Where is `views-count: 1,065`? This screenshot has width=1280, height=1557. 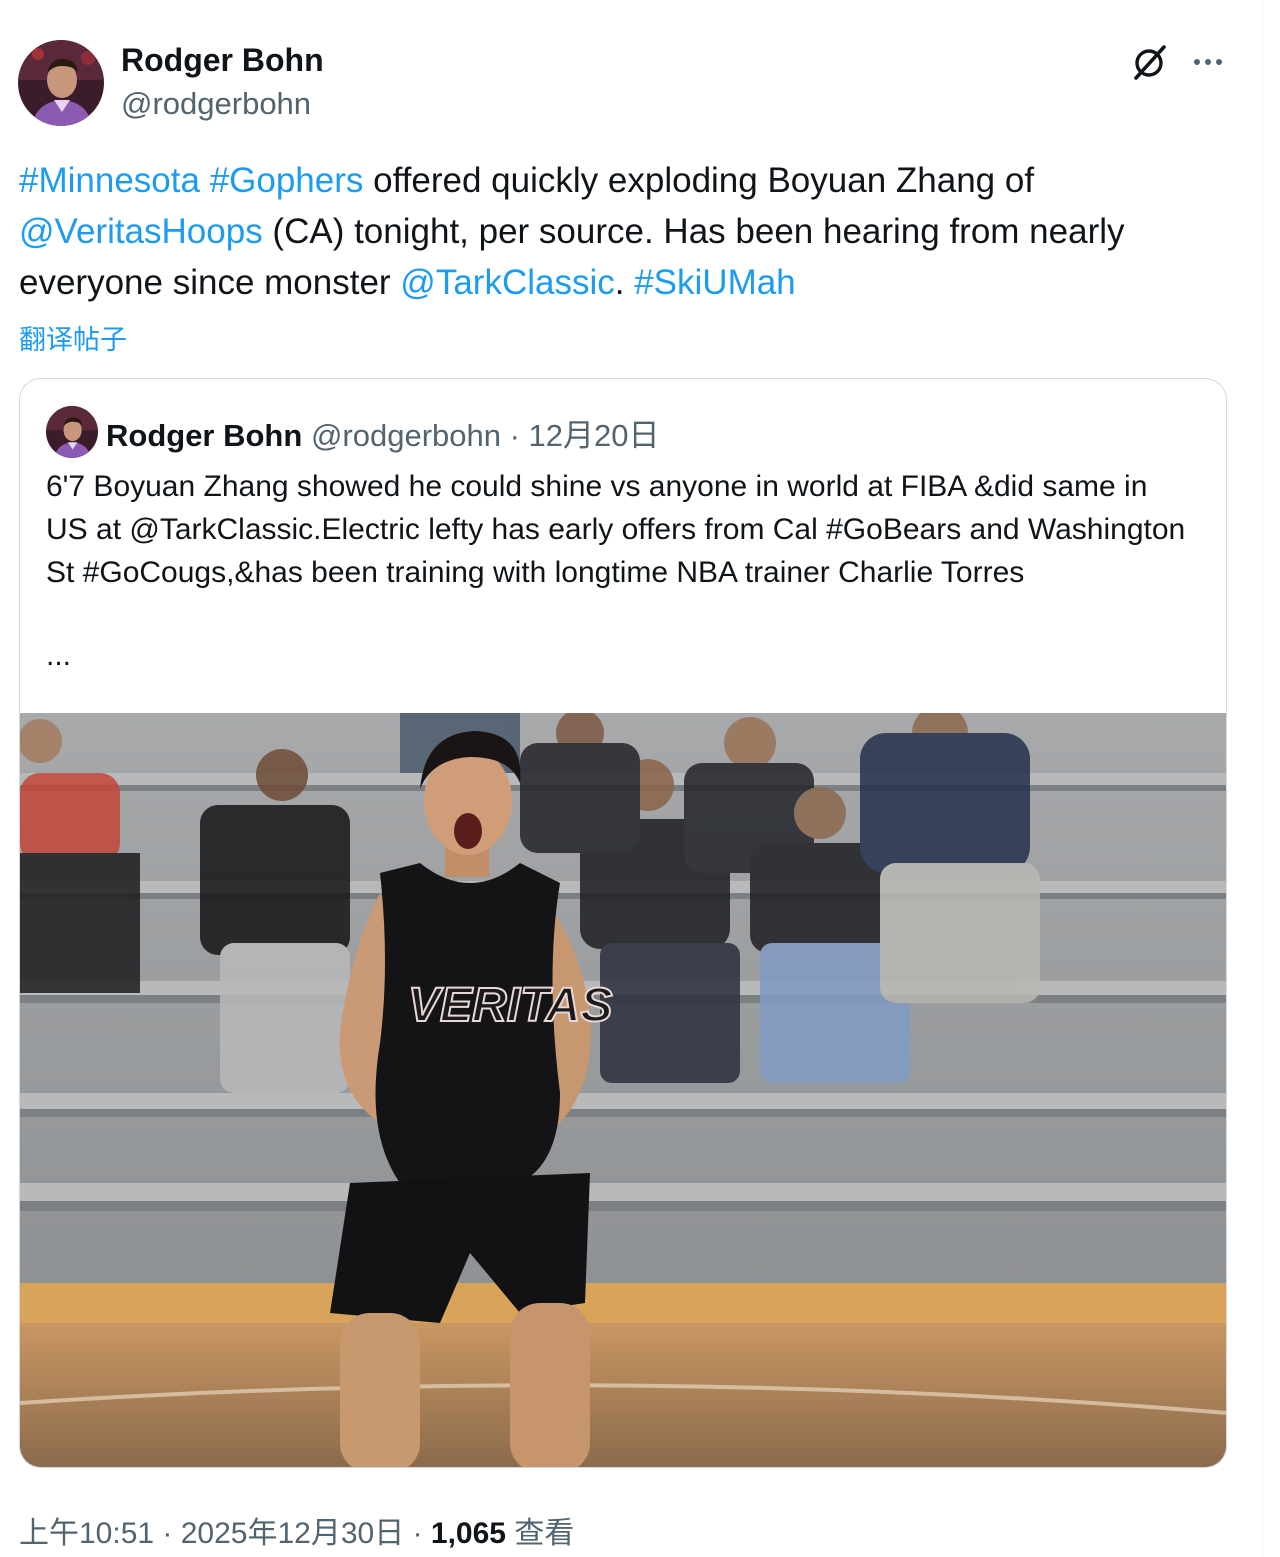 views-count: 1,065 is located at coordinates (468, 1533).